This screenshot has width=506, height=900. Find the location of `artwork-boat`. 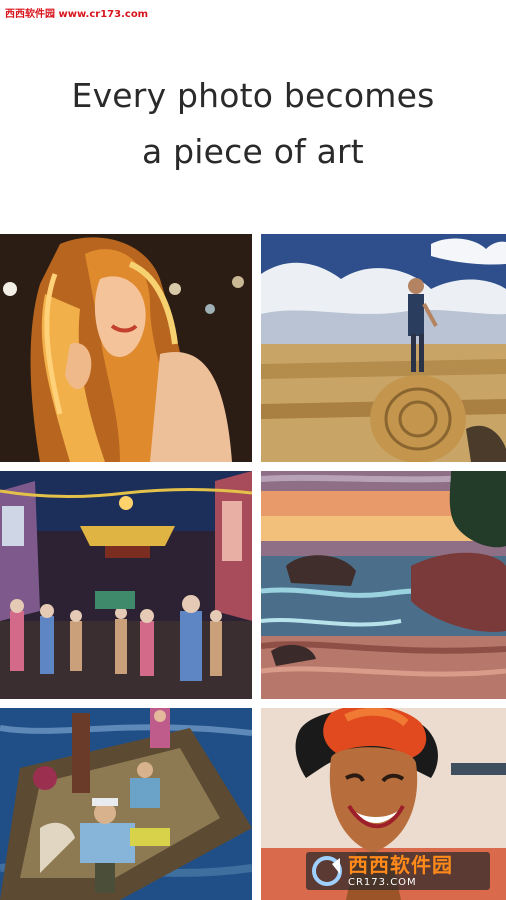

artwork-boat is located at coordinates (126, 804).